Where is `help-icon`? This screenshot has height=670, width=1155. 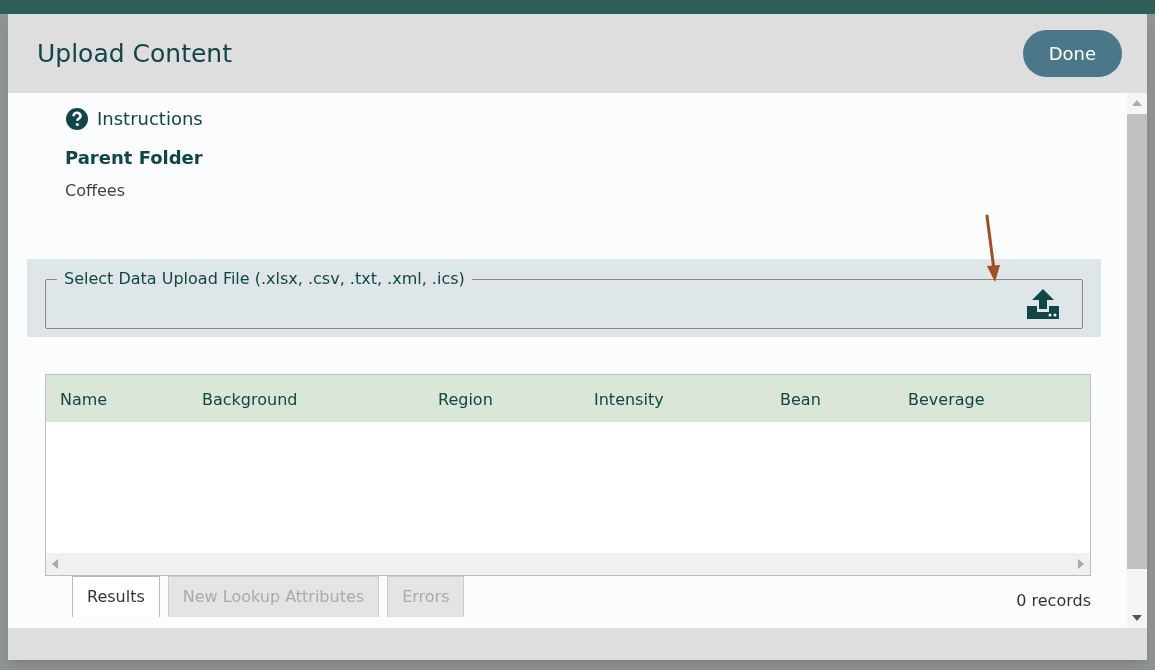 help-icon is located at coordinates (77, 118).